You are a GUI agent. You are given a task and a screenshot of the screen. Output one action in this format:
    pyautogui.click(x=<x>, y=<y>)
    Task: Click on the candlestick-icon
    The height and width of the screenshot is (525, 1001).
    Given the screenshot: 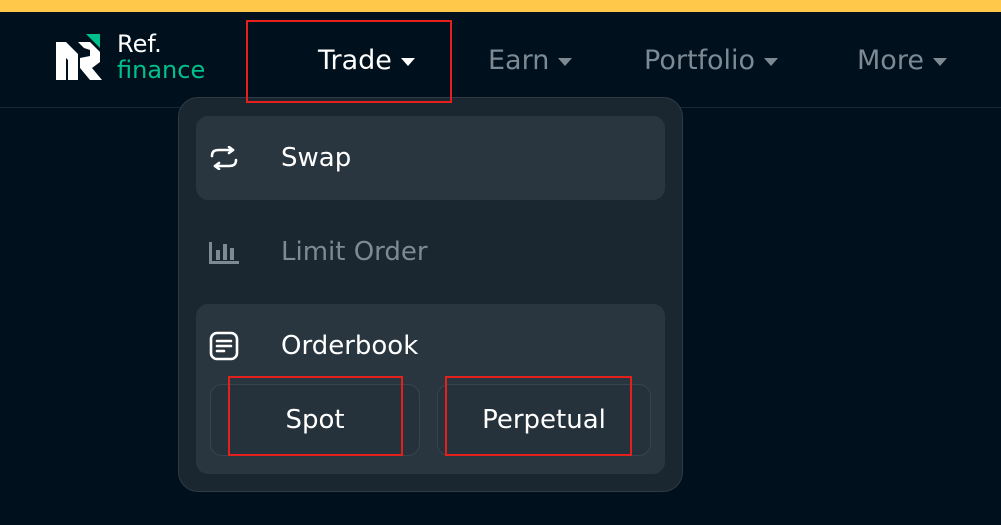 What is the action you would take?
    pyautogui.click(x=224, y=252)
    